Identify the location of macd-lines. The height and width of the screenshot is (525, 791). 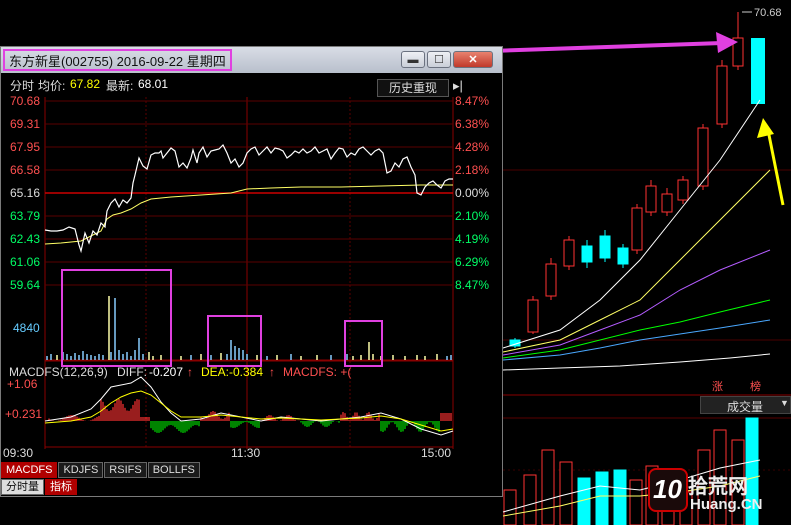
(249, 406).